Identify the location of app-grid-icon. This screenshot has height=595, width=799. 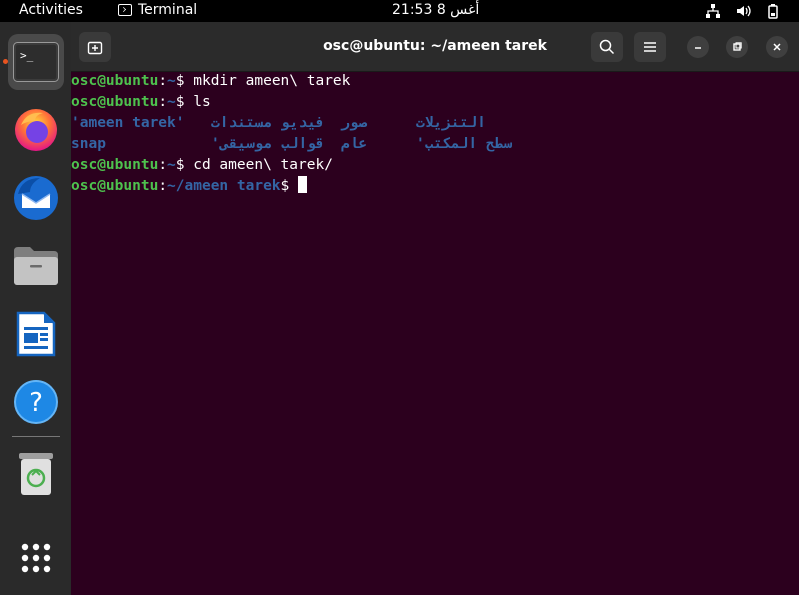
(36, 558).